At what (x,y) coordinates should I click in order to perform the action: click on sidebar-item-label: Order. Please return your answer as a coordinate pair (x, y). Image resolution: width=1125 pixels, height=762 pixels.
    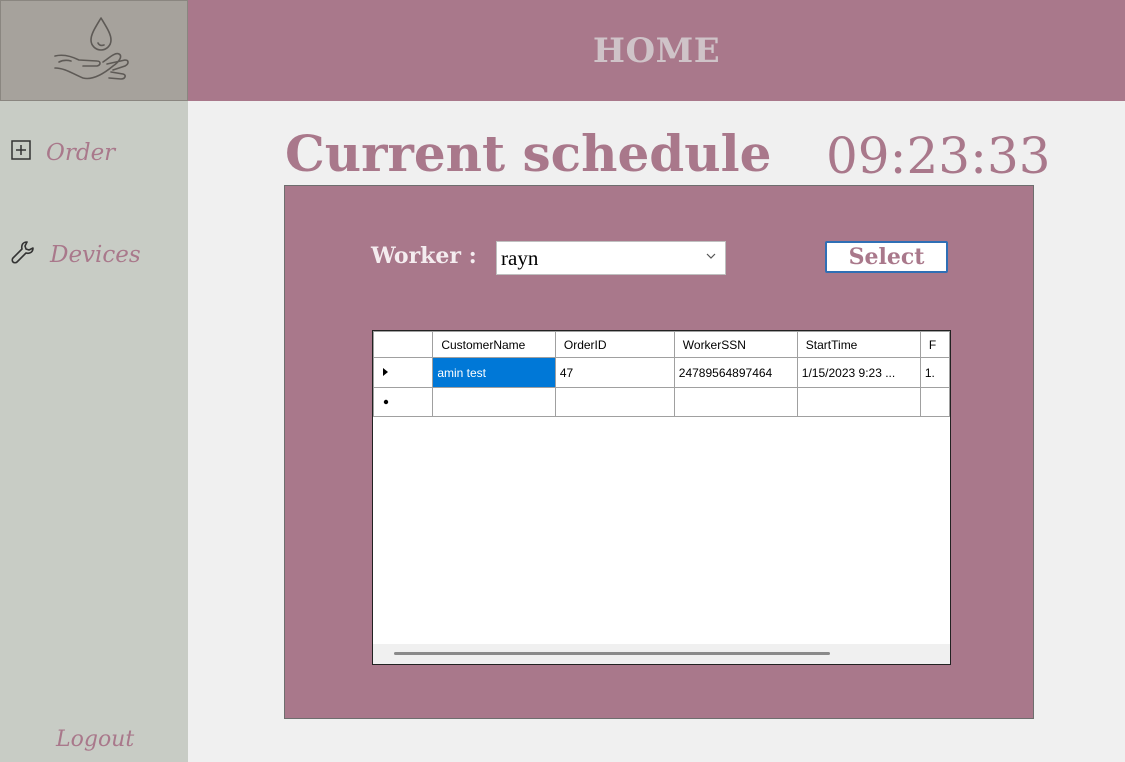
    Looking at the image, I should click on (81, 152).